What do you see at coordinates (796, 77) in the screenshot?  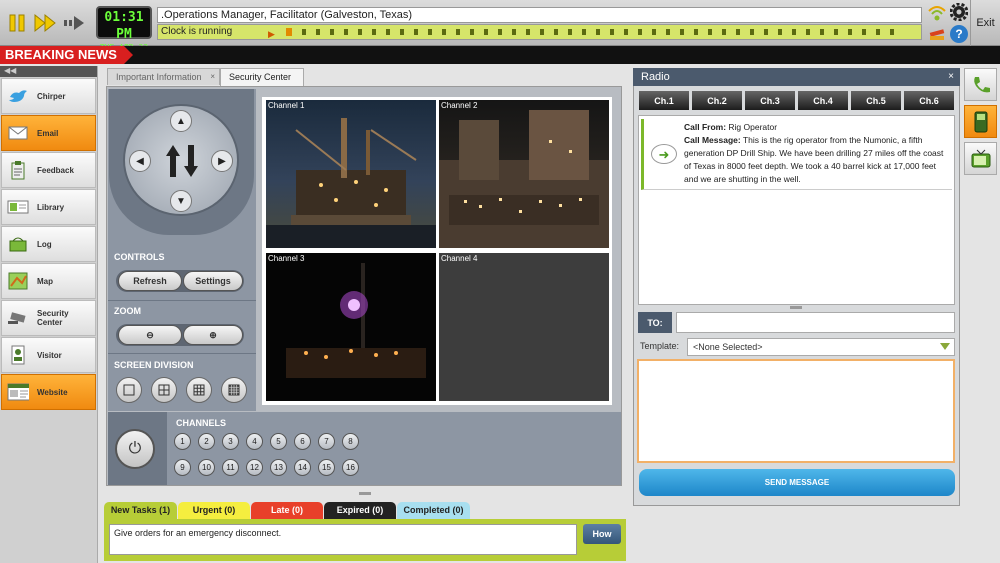 I see `radio-header: Radio ×` at bounding box center [796, 77].